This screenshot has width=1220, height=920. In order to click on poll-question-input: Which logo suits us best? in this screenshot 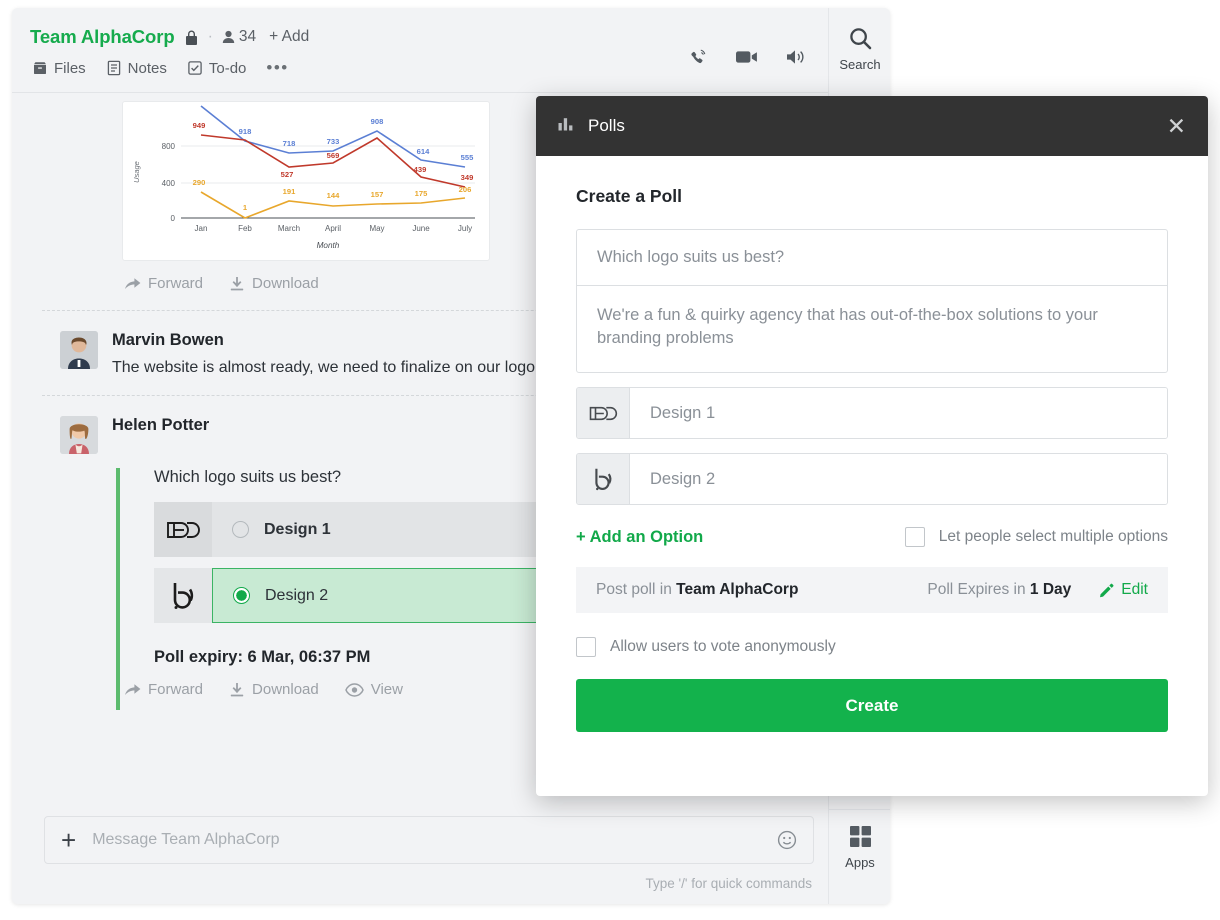, I will do `click(872, 258)`.